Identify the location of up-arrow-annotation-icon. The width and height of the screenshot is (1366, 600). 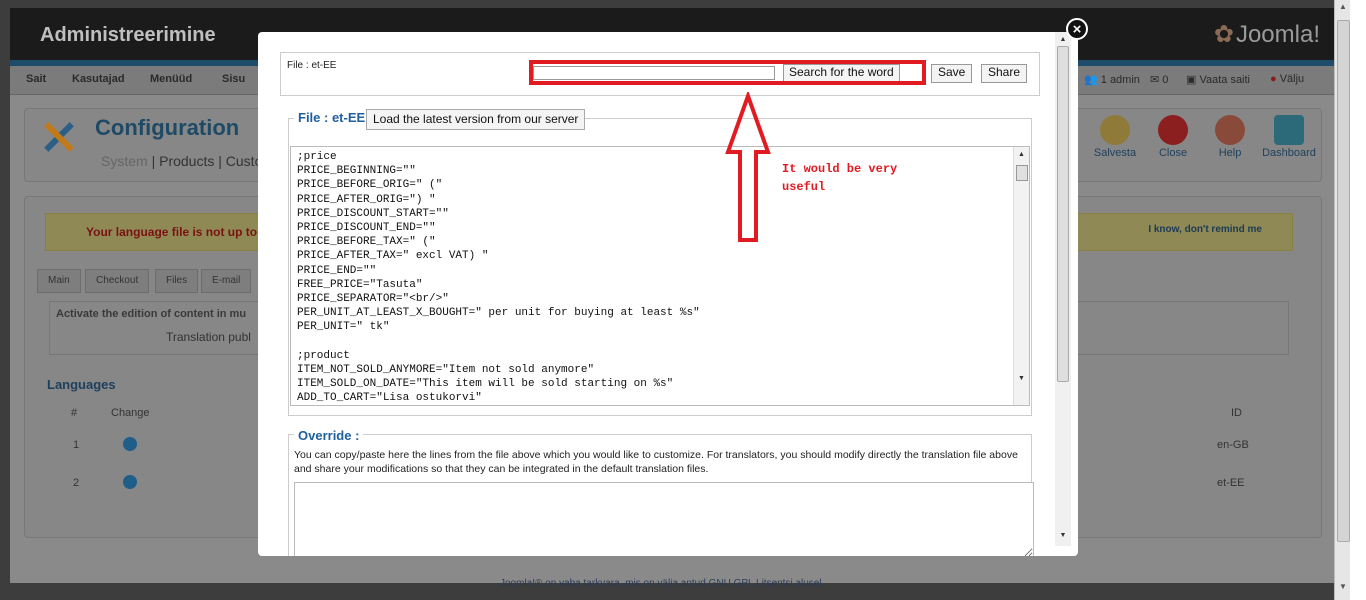
(748, 167).